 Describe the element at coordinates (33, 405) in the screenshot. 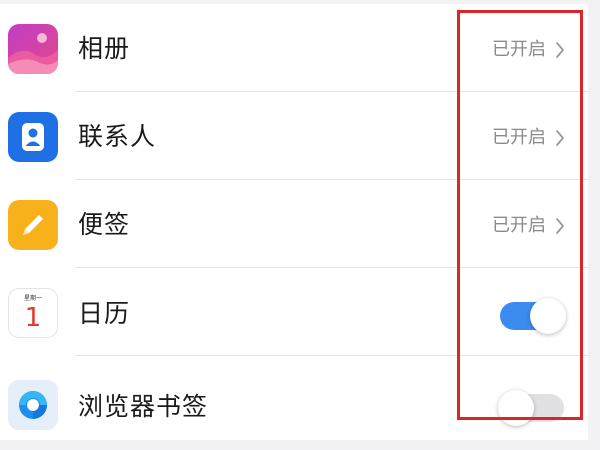

I see `browser-icon` at that location.